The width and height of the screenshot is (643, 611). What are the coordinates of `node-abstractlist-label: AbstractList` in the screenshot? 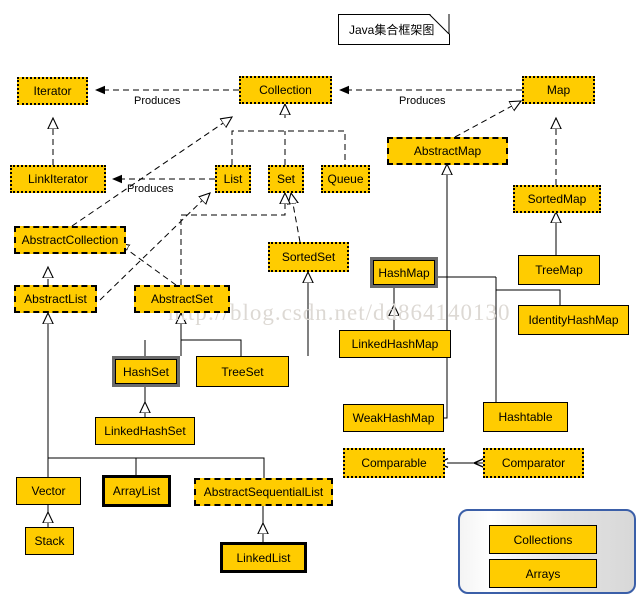 It's located at (55, 299).